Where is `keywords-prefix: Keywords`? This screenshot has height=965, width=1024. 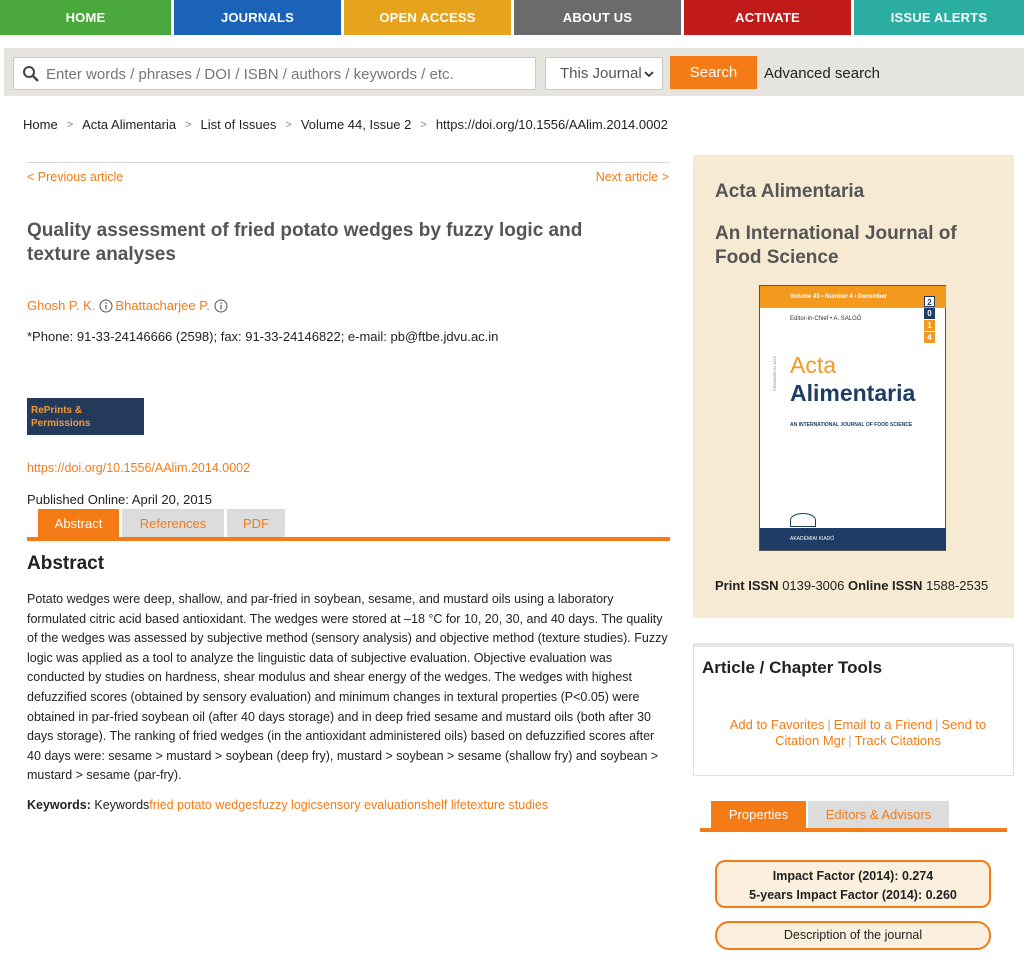
keywords-prefix: Keywords is located at coordinates (122, 805).